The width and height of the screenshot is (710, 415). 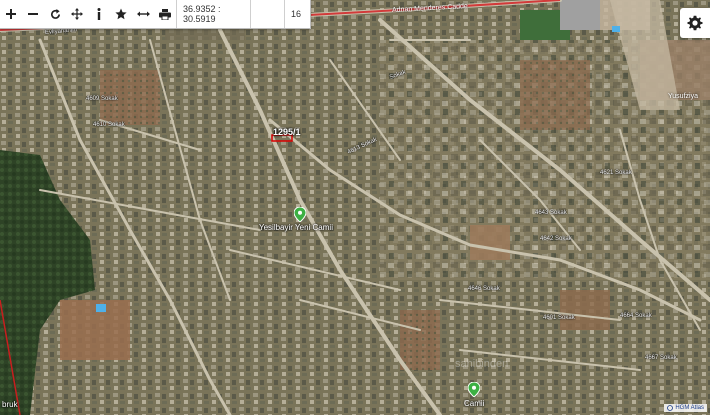 I want to click on refresh-icon, so click(x=55, y=13).